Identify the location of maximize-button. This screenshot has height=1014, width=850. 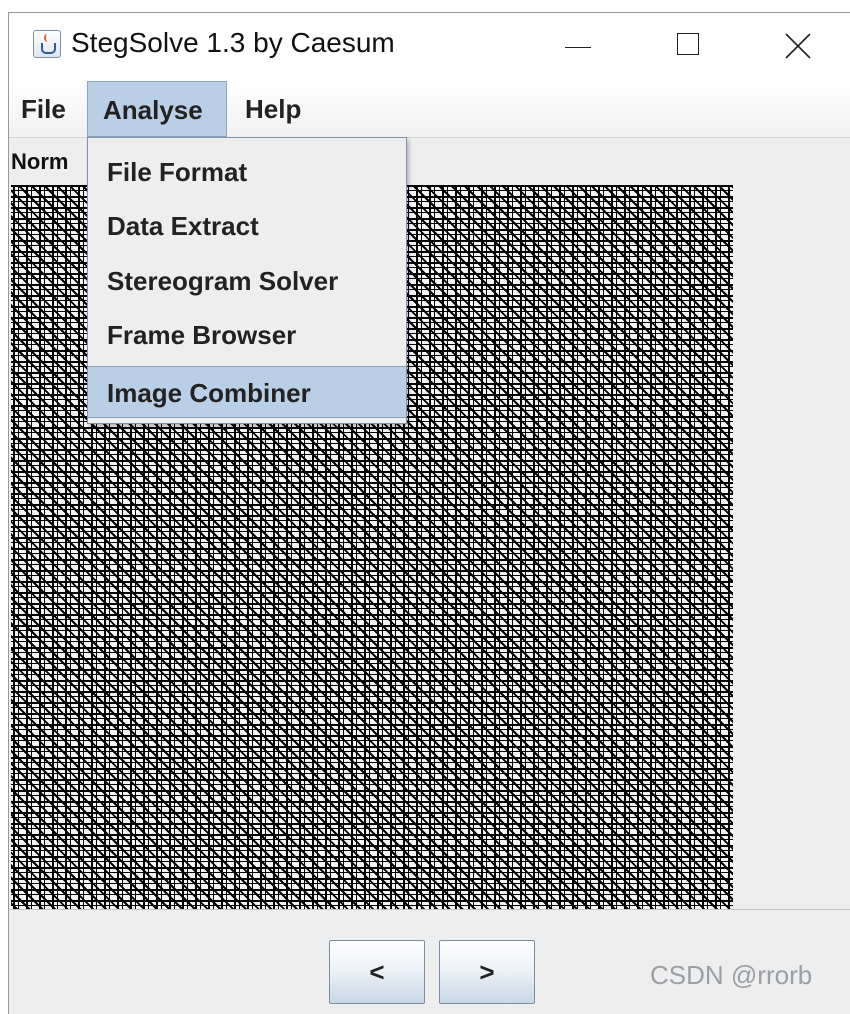
(683, 47).